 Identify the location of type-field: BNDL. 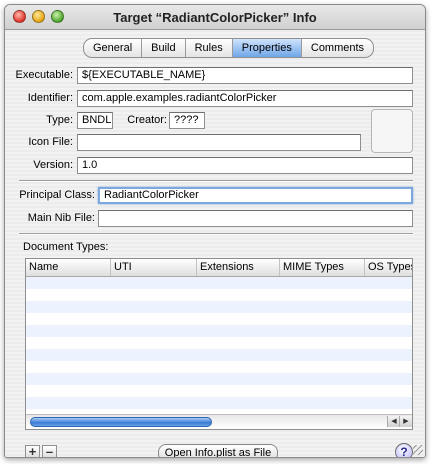
(95, 120).